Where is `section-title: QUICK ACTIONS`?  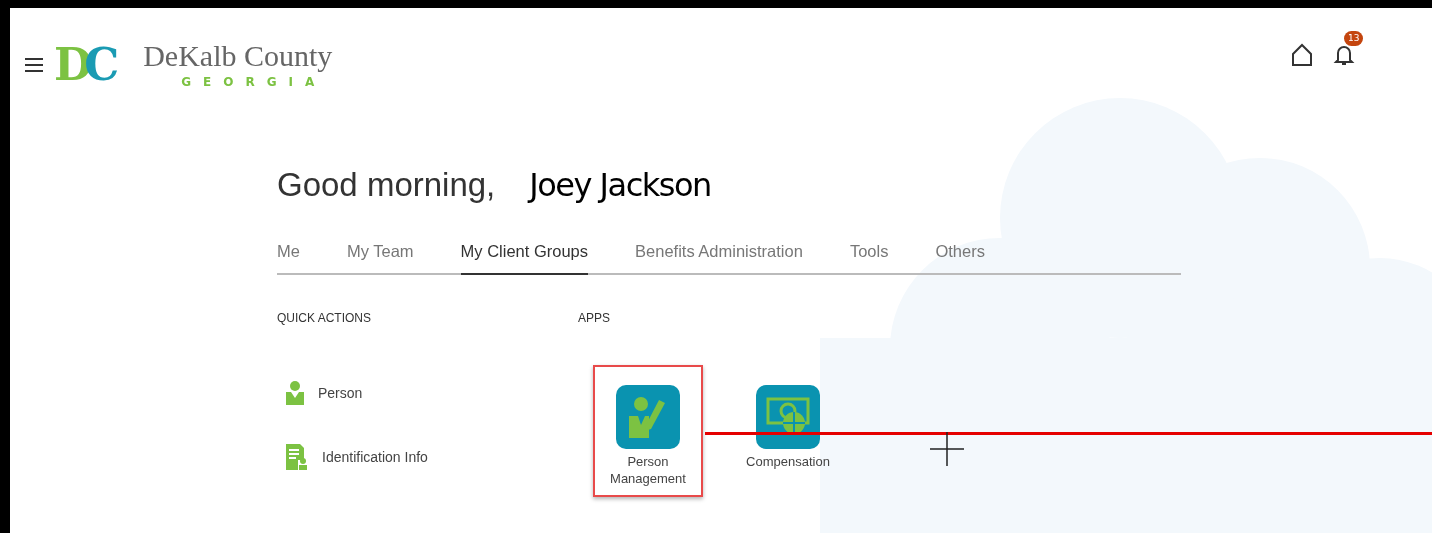 section-title: QUICK ACTIONS is located at coordinates (324, 318).